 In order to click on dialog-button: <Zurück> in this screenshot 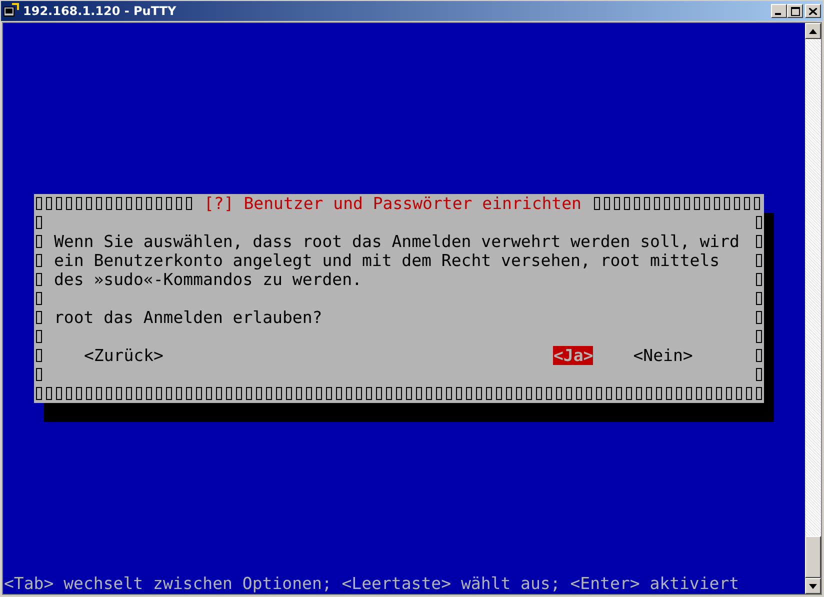, I will do `click(124, 355)`.